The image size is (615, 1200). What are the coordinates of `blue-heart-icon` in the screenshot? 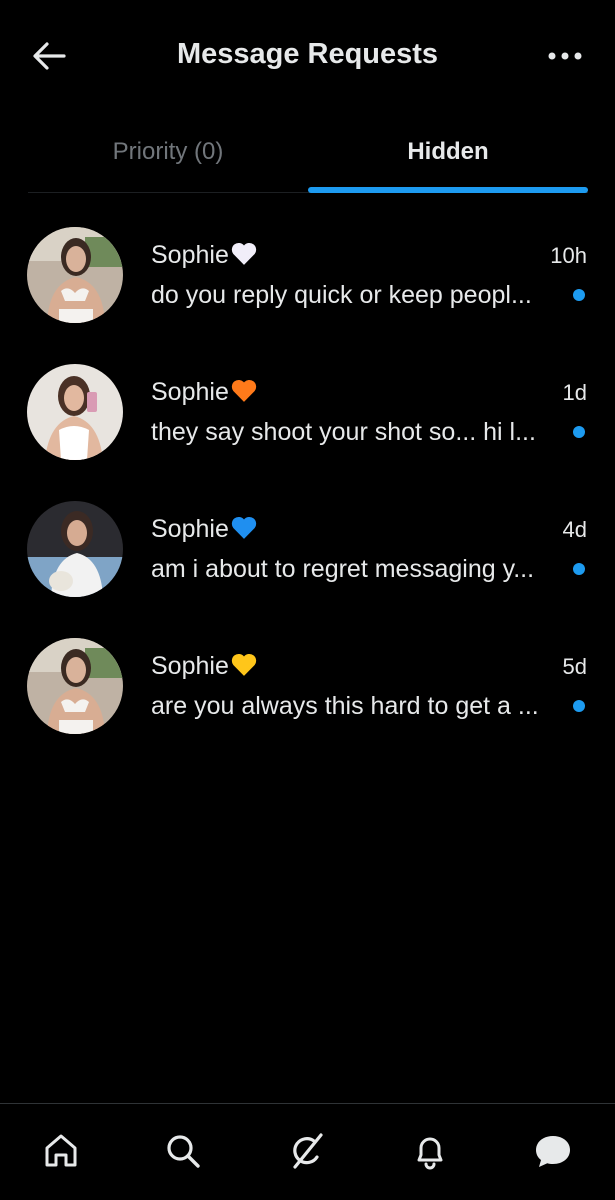 It's located at (243, 527).